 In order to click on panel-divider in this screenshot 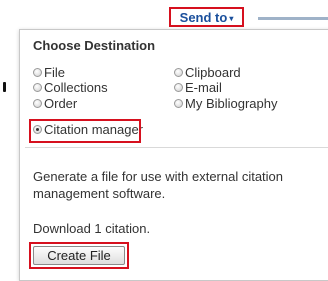, I will do `click(176, 147)`.